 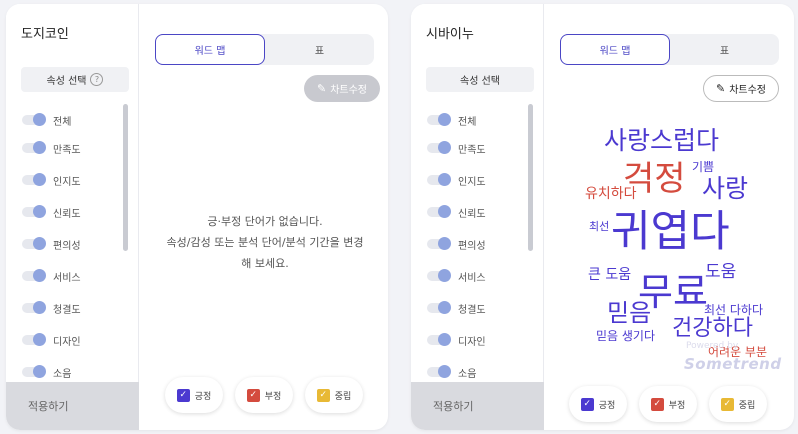 I want to click on attribute-select-header: 속성 선택, so click(x=480, y=79).